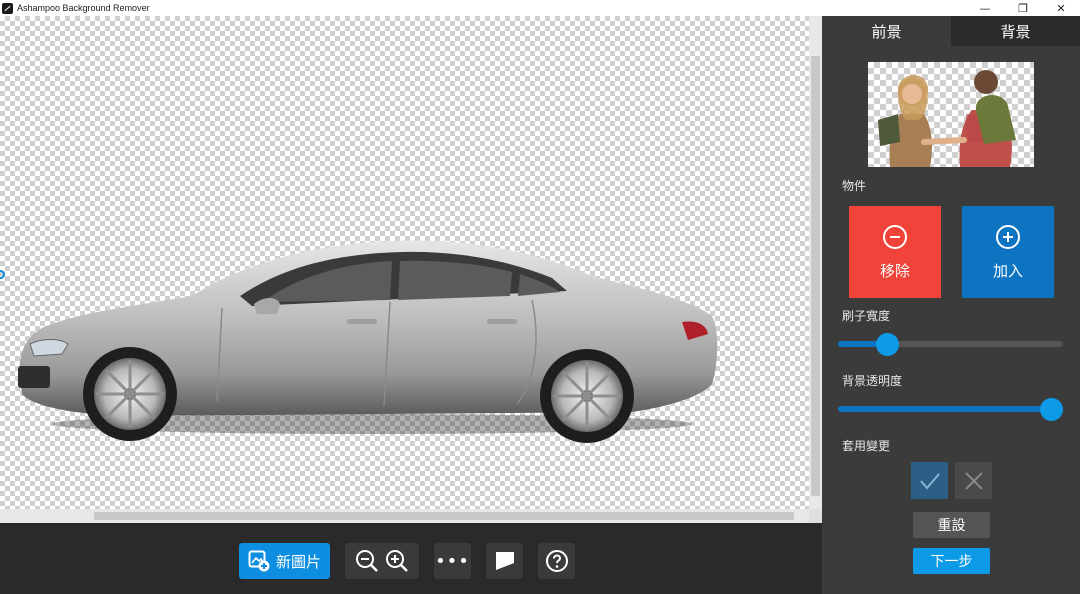 The width and height of the screenshot is (1080, 594). I want to click on apply-cancel-button, so click(973, 480).